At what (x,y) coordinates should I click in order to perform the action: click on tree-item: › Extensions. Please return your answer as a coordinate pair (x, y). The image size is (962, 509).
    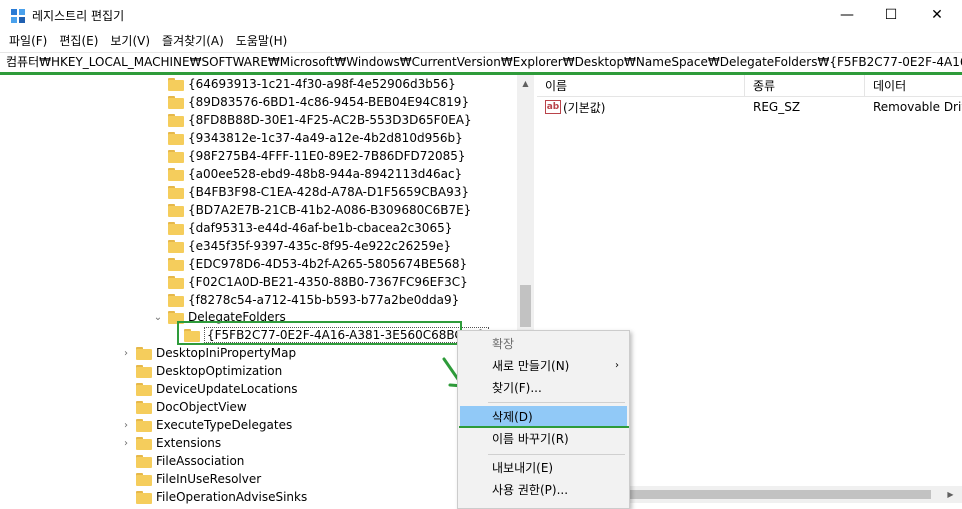
    Looking at the image, I should click on (170, 443).